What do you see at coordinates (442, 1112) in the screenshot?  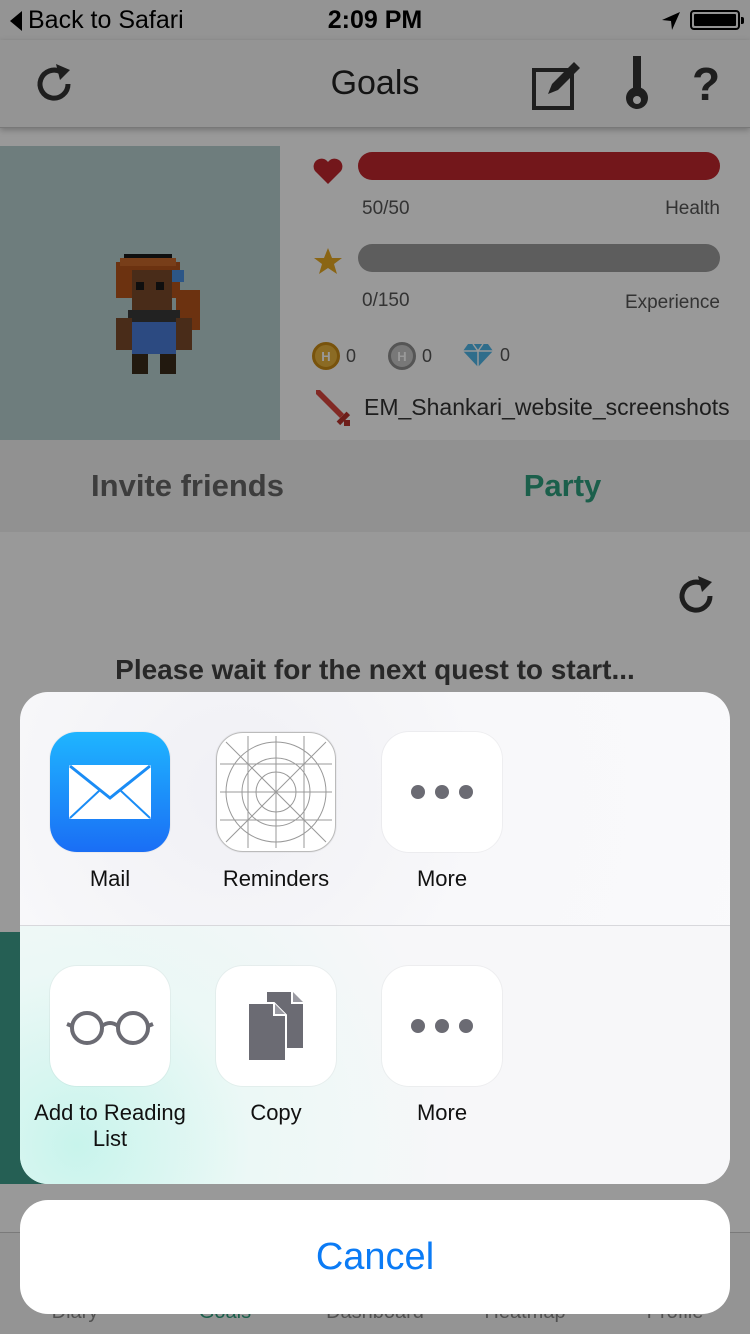 I see `action-more-label: More` at bounding box center [442, 1112].